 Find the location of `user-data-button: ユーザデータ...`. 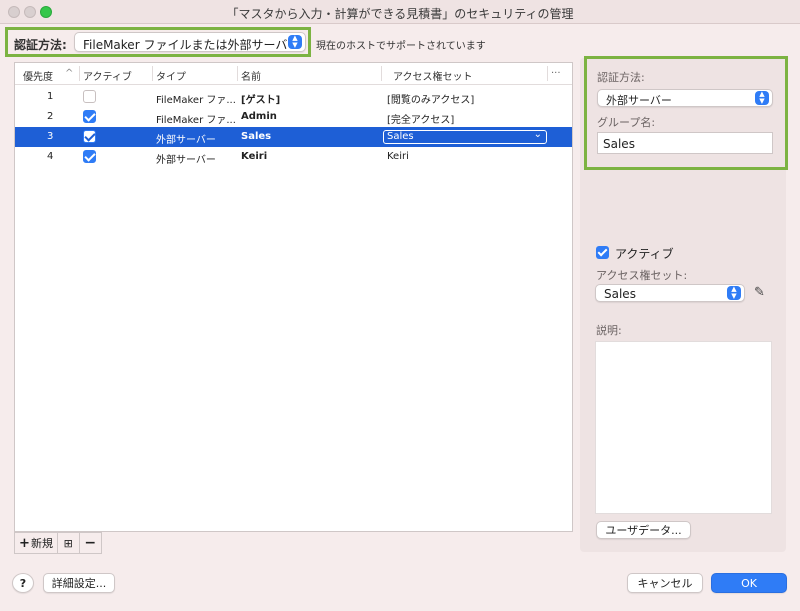

user-data-button: ユーザデータ... is located at coordinates (643, 530).